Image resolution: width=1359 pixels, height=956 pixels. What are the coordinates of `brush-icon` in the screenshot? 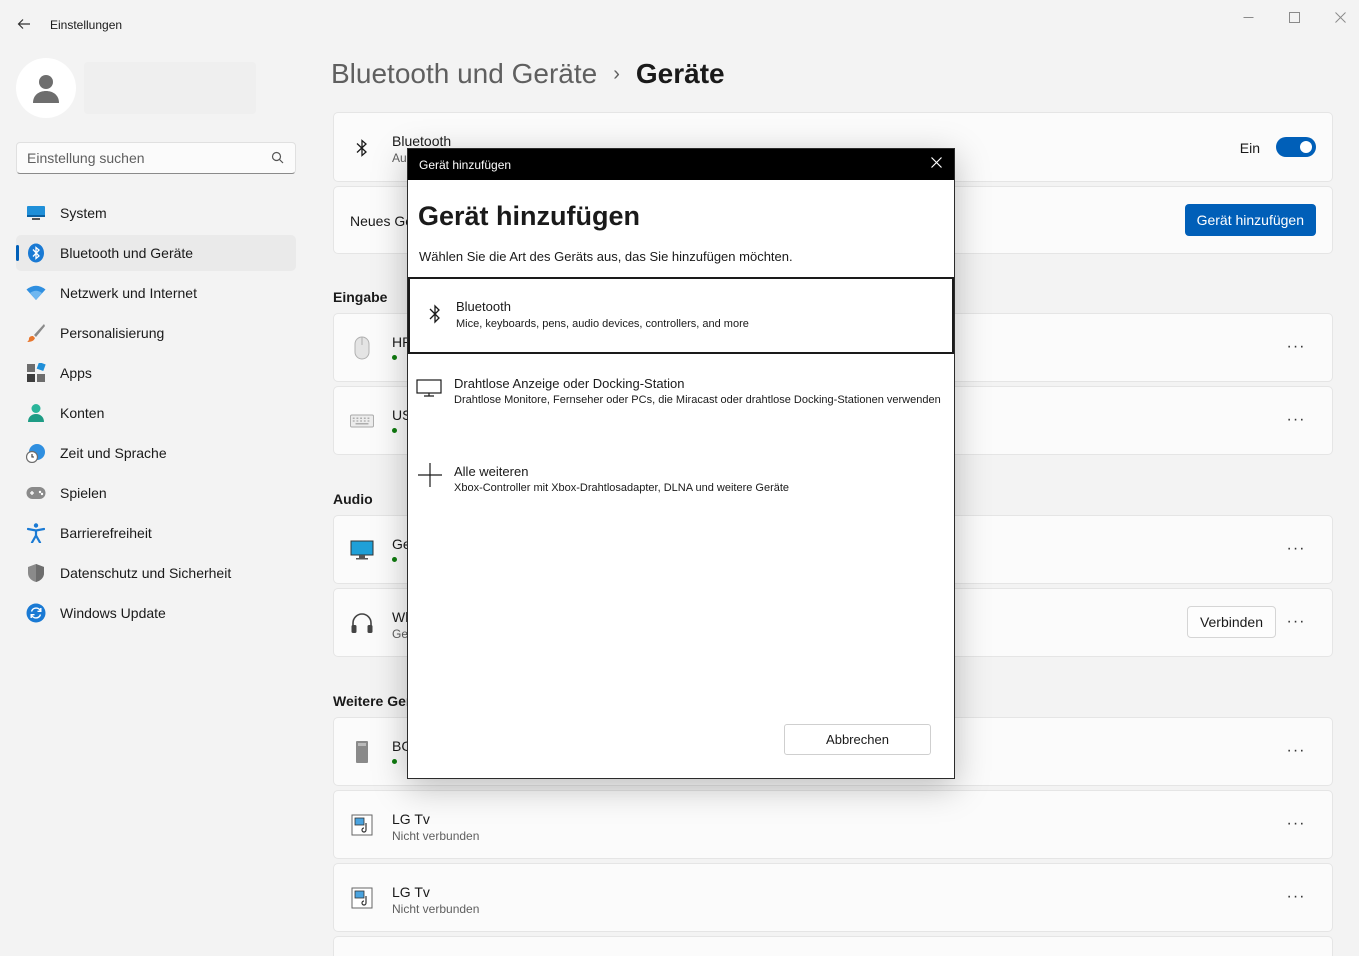 It's located at (36, 333).